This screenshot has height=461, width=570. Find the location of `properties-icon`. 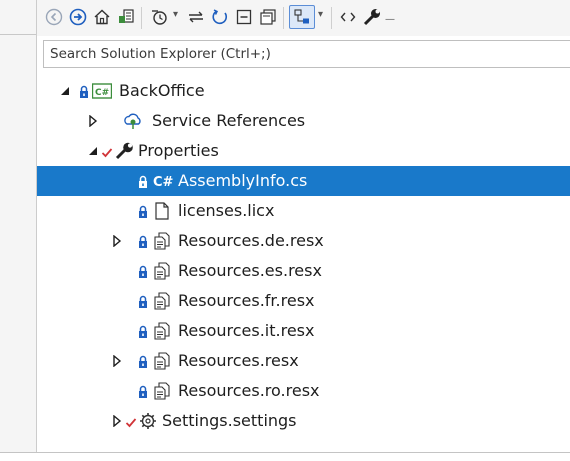

properties-icon is located at coordinates (372, 17).